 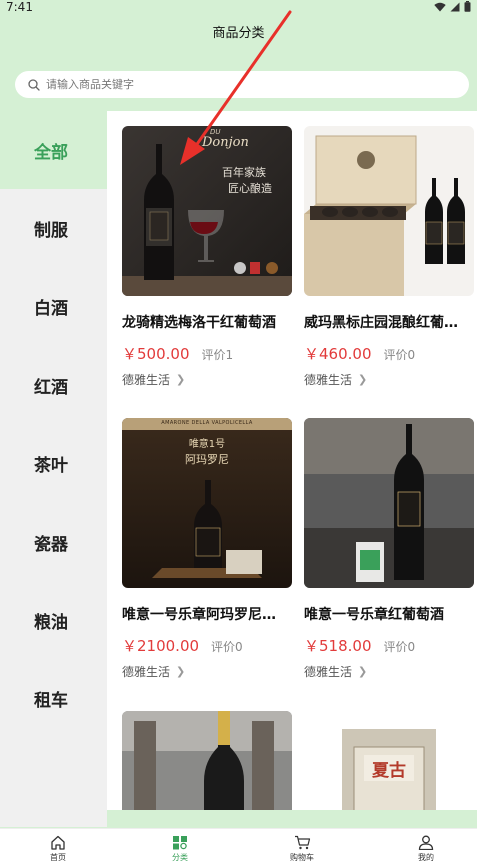 I want to click on product-image: 夏古, so click(x=389, y=760).